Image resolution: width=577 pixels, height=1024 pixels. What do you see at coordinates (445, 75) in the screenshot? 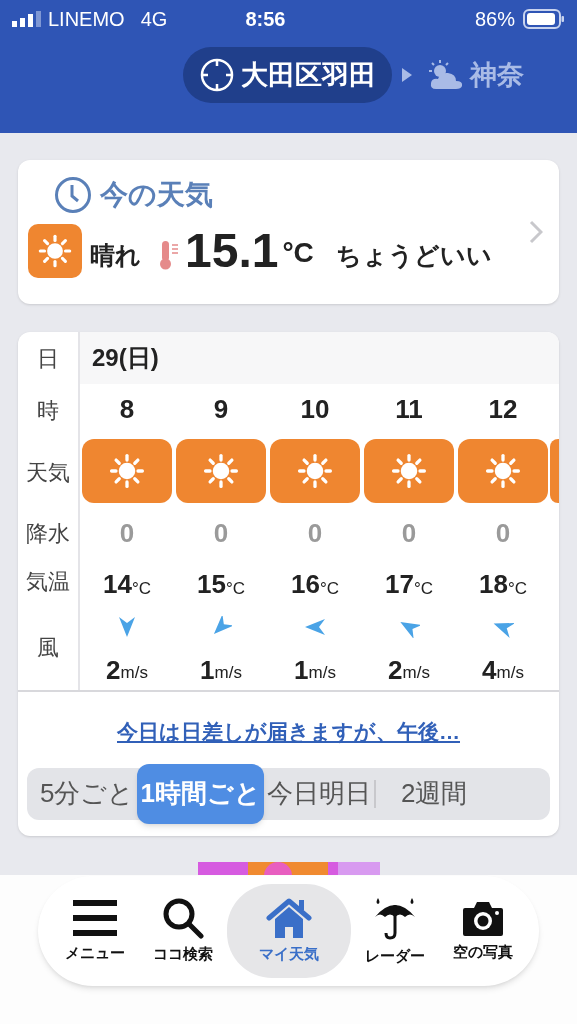
I see `sun-cloud-icon` at bounding box center [445, 75].